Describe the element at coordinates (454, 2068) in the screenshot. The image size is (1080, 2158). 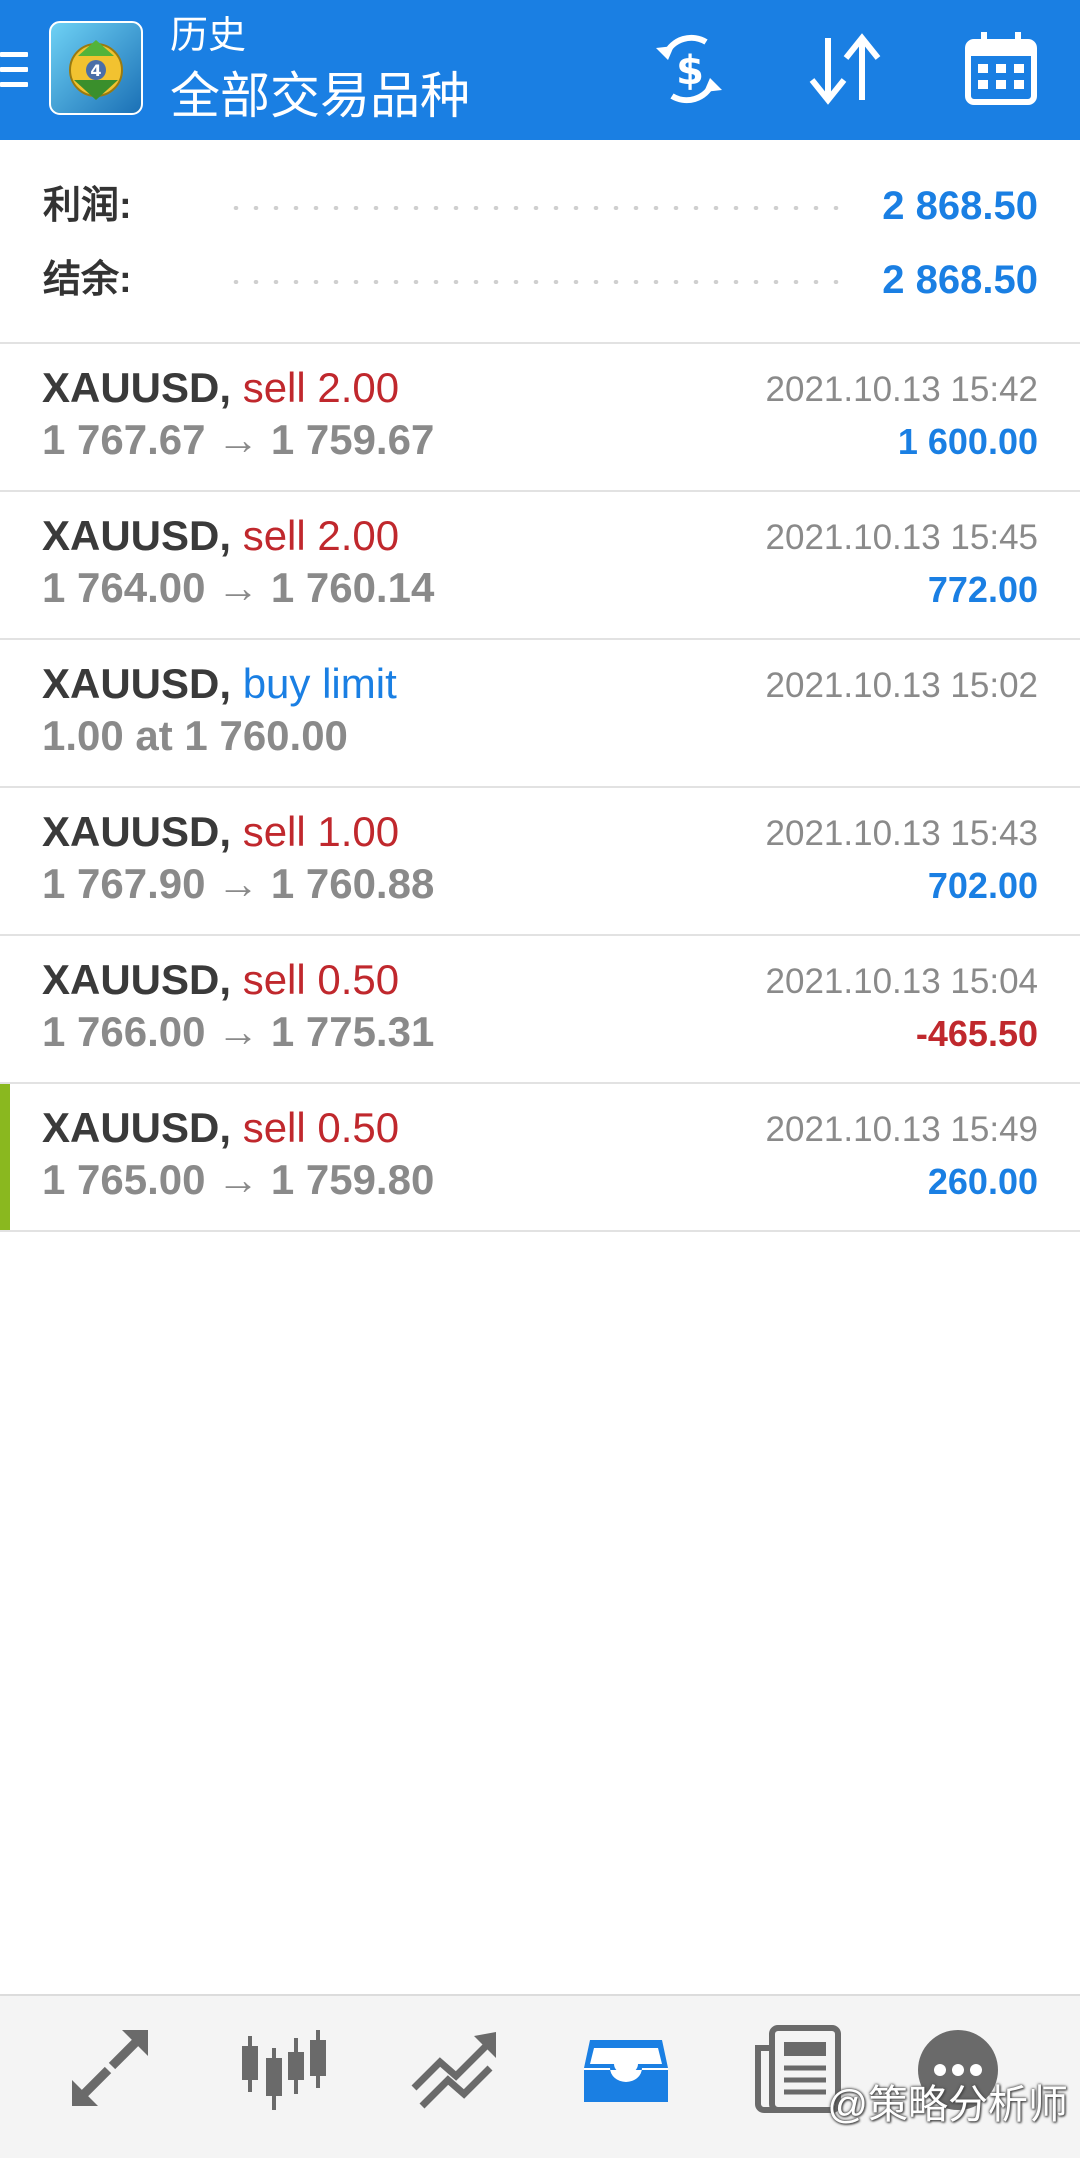
I see `trade-icon` at that location.